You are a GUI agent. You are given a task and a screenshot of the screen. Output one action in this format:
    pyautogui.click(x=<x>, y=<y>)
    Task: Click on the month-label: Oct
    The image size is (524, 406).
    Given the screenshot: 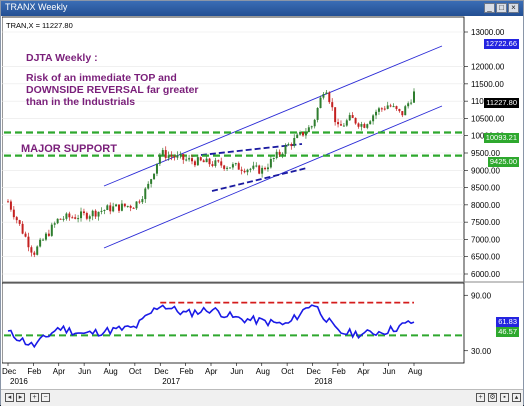 What is the action you would take?
    pyautogui.click(x=135, y=371)
    